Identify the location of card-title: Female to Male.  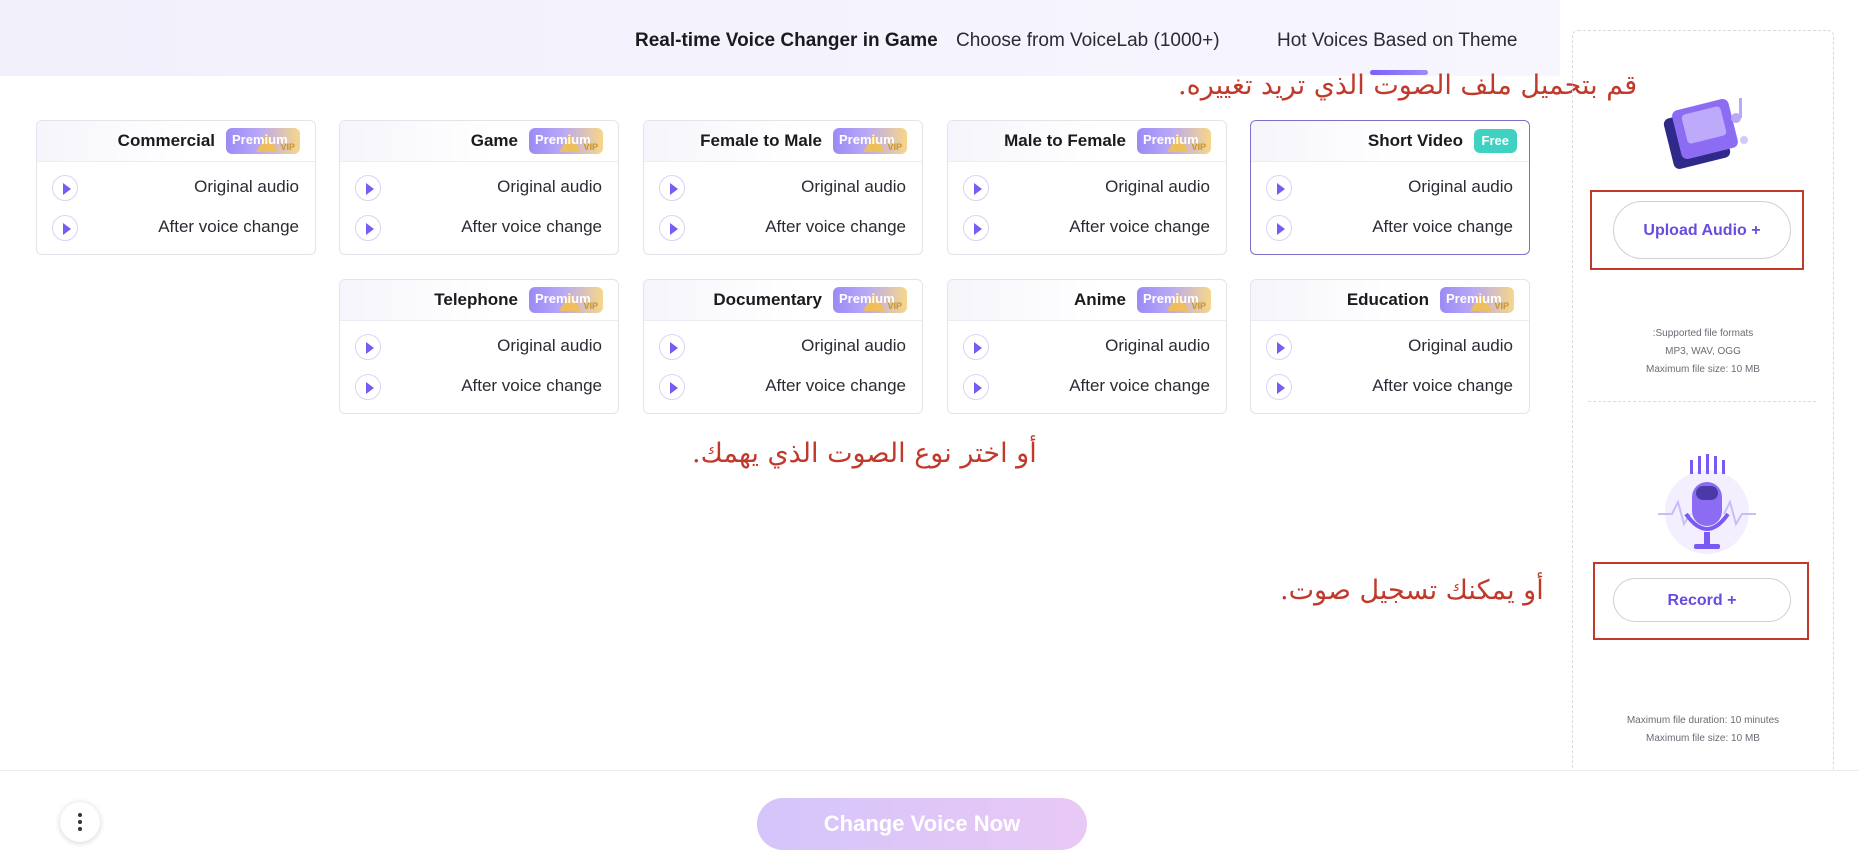
(761, 140).